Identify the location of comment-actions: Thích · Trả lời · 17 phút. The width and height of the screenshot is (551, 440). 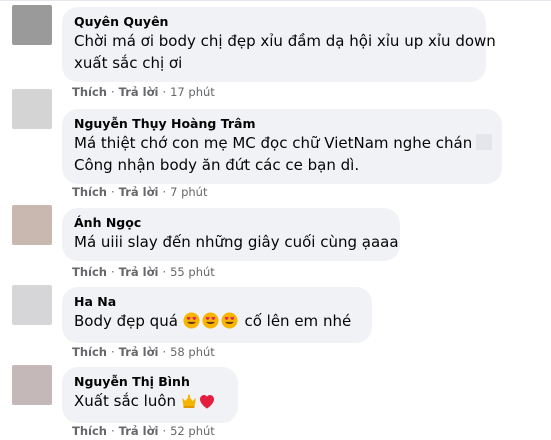
(143, 92).